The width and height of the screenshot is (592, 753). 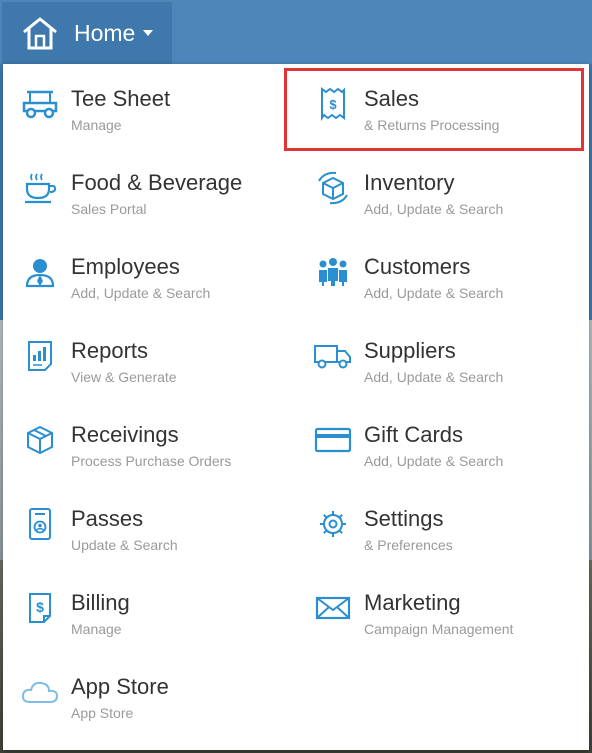 I want to click on menu-item-subtitle: & Preferences, so click(x=408, y=545).